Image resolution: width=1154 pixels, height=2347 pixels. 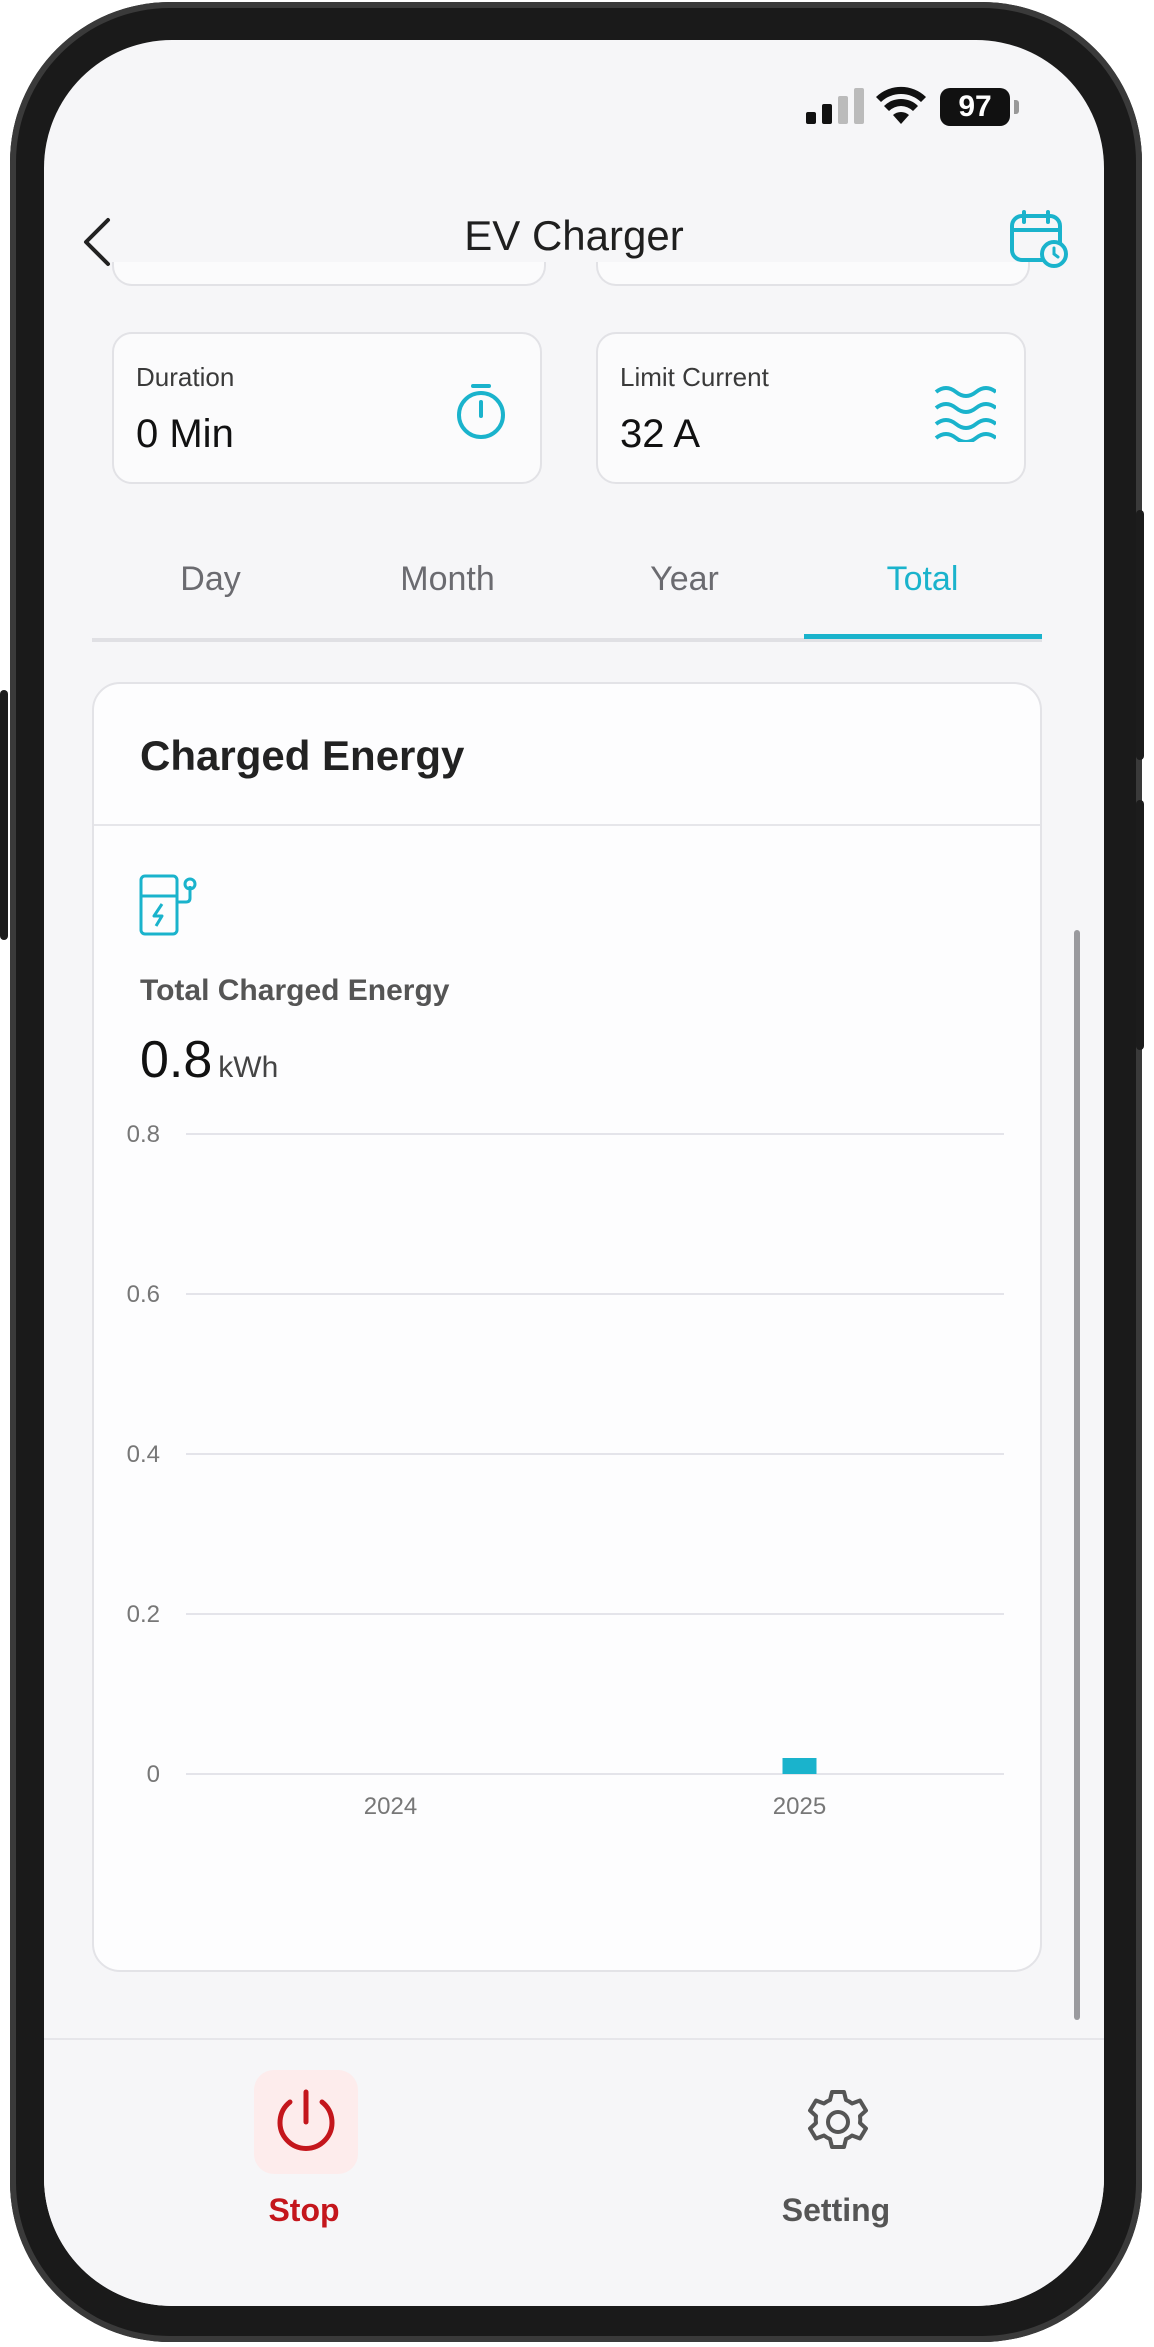 I want to click on limit-current-card: Limit Current 32 A, so click(x=811, y=408).